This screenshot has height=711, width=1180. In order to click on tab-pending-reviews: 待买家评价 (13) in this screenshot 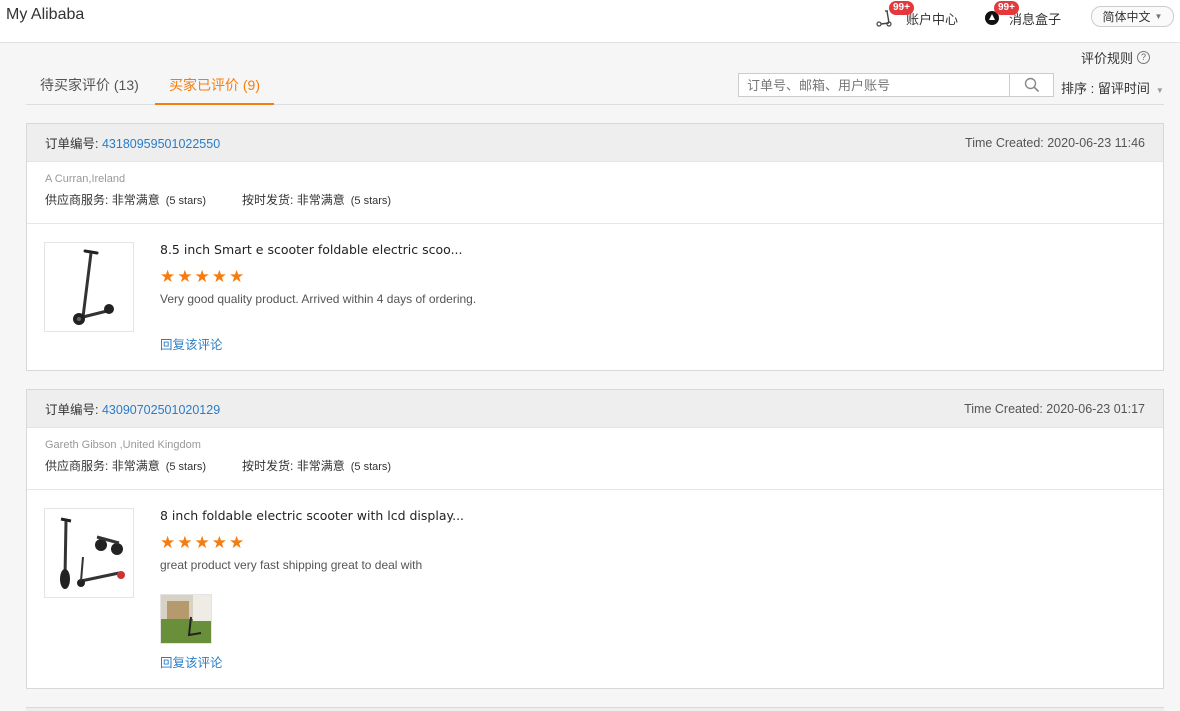, I will do `click(89, 85)`.